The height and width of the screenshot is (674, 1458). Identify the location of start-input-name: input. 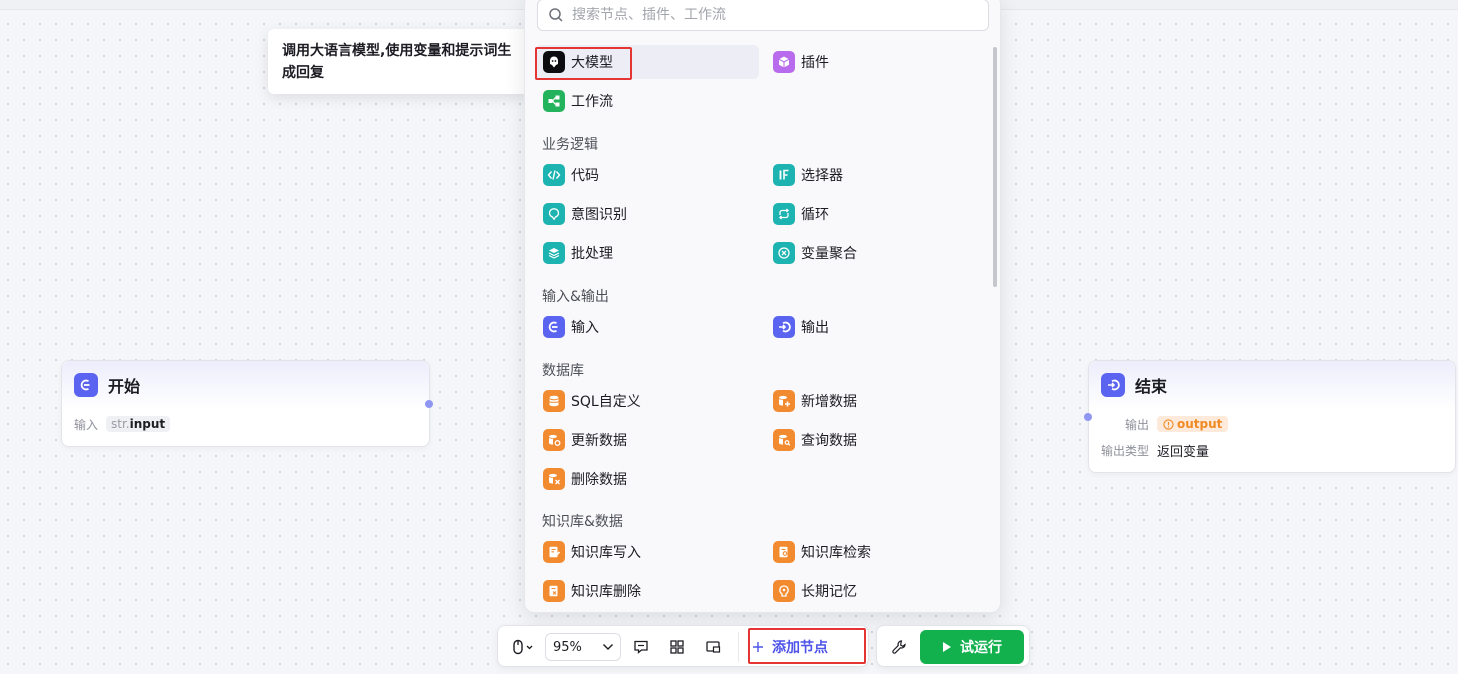
(147, 424).